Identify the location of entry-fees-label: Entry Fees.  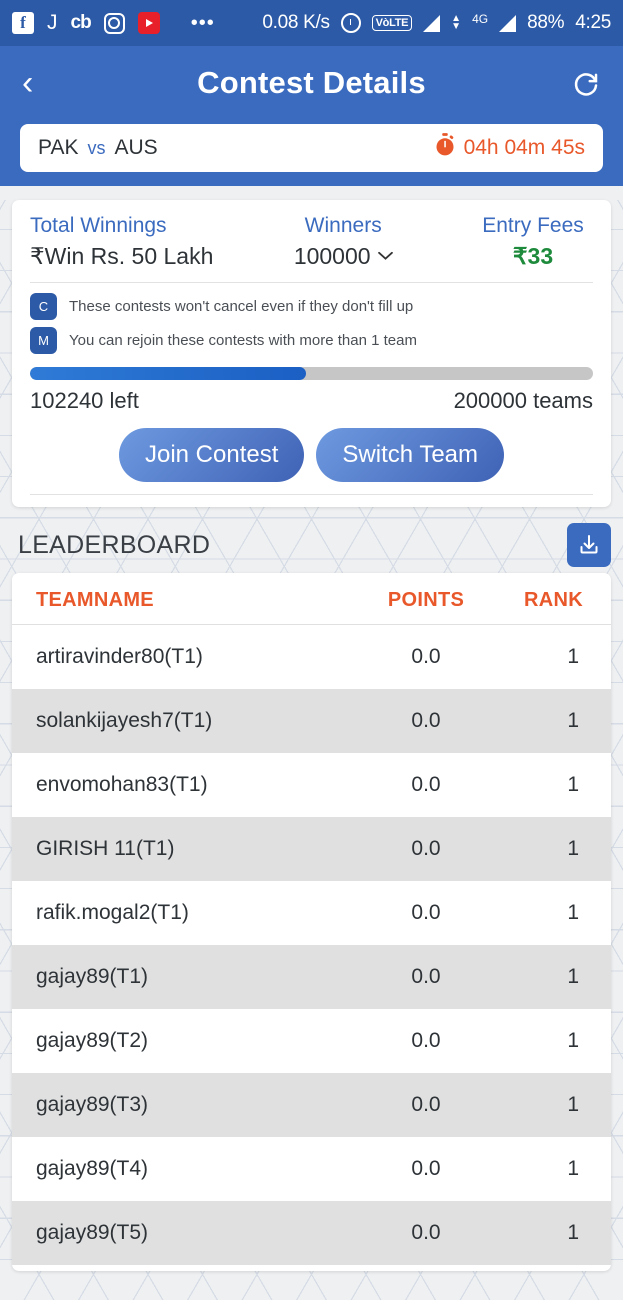
(533, 225).